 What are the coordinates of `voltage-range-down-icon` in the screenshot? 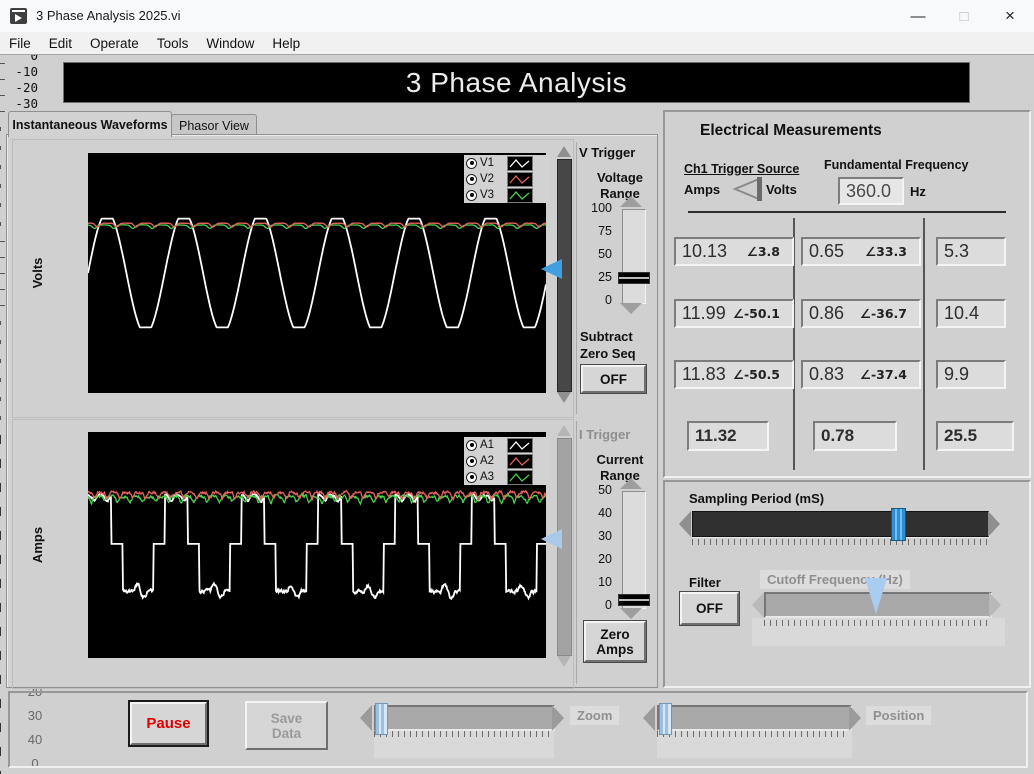 It's located at (631, 308).